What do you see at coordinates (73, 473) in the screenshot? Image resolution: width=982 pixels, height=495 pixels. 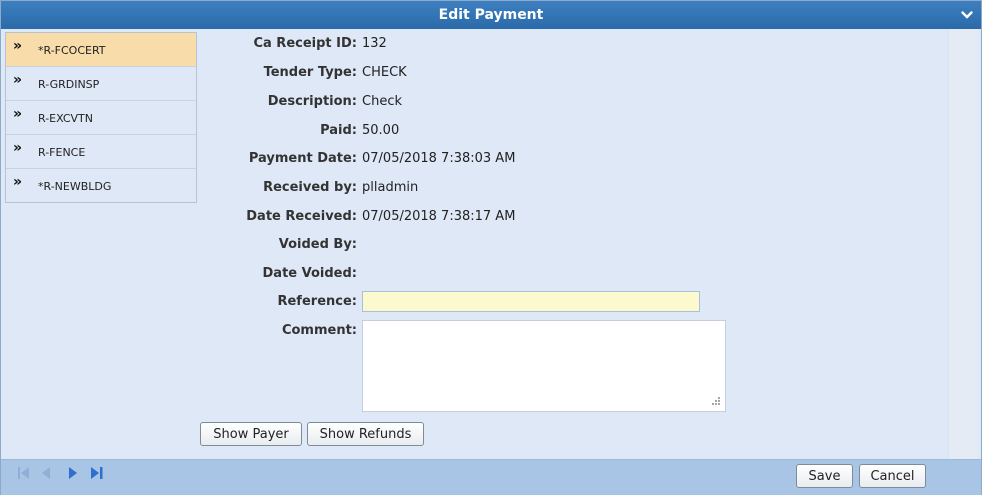 I see `next-page-icon` at bounding box center [73, 473].